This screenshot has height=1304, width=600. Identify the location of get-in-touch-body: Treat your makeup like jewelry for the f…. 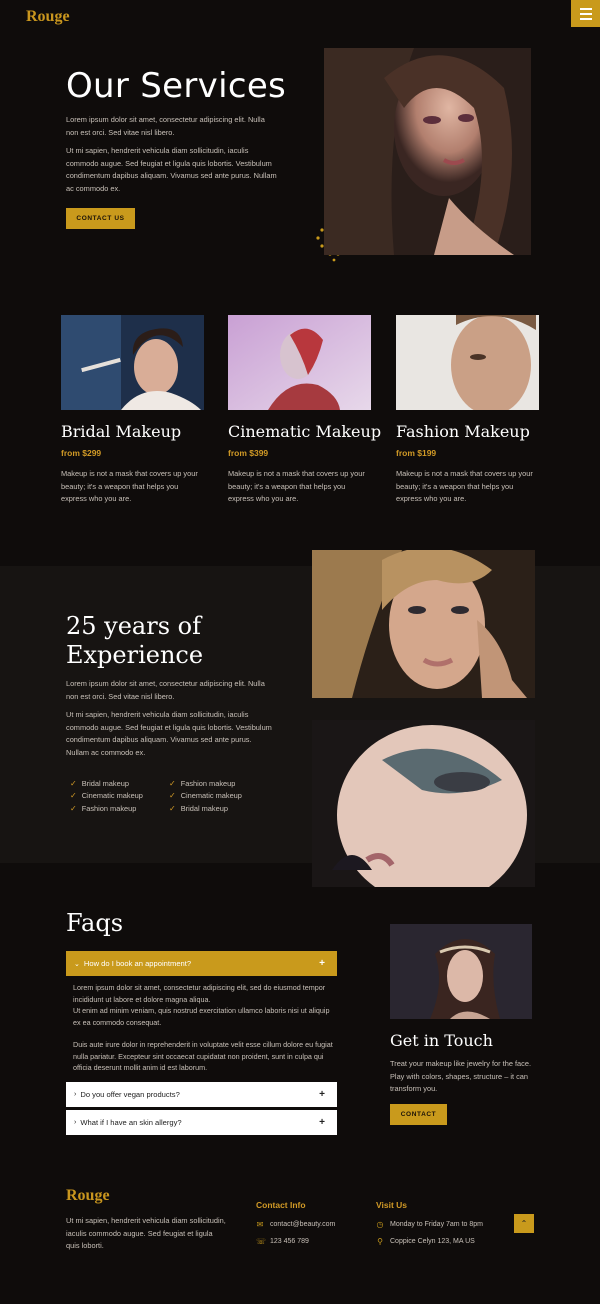
(461, 1076).